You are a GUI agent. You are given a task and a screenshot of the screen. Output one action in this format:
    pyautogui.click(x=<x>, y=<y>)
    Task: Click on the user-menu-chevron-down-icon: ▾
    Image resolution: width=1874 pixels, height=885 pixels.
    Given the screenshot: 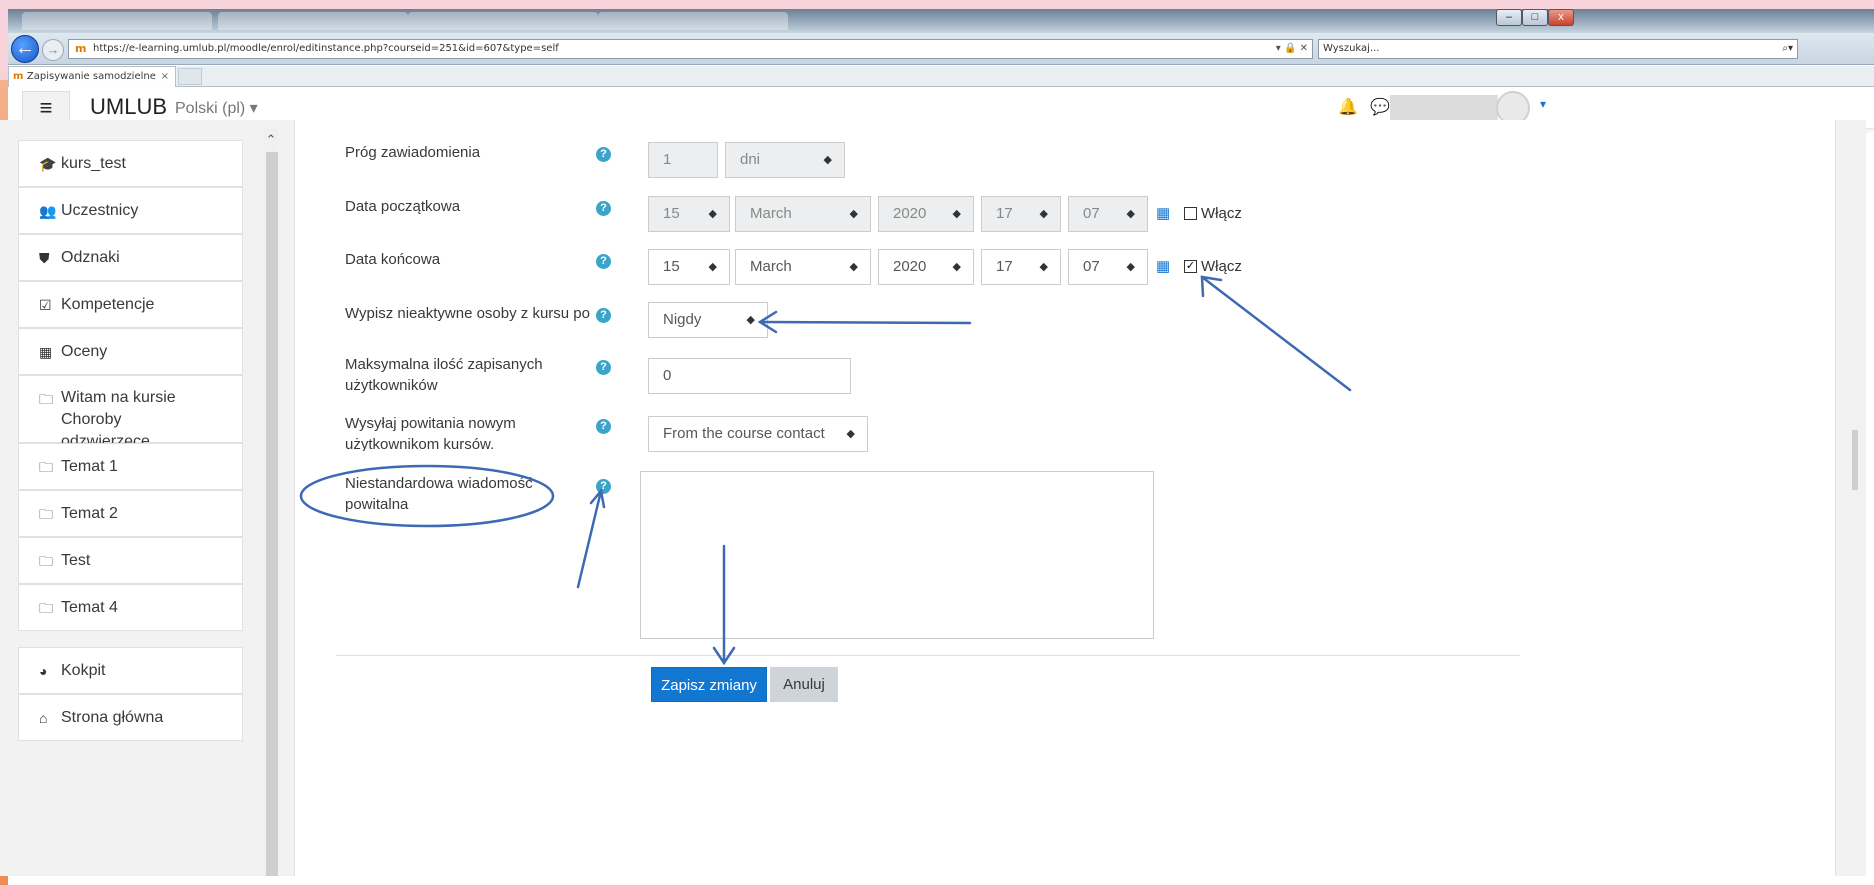 What is the action you would take?
    pyautogui.click(x=1543, y=104)
    